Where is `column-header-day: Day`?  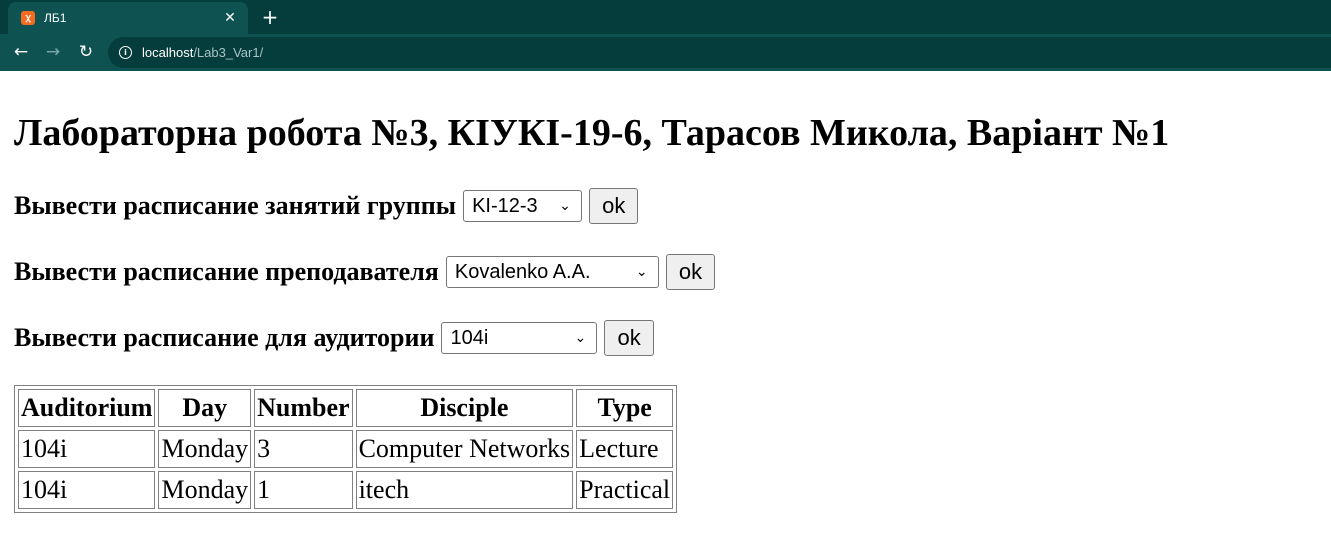
column-header-day: Day is located at coordinates (205, 408).